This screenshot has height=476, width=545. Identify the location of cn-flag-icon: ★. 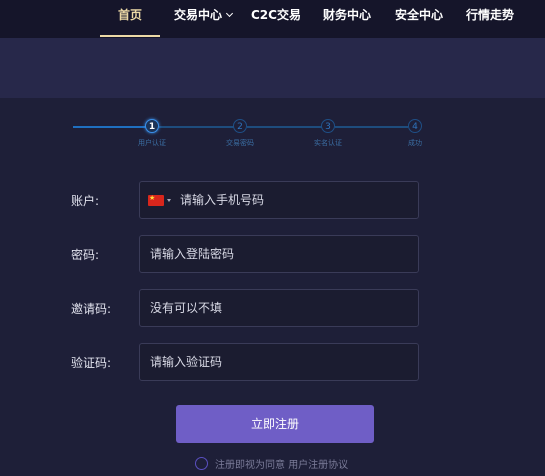
(156, 200).